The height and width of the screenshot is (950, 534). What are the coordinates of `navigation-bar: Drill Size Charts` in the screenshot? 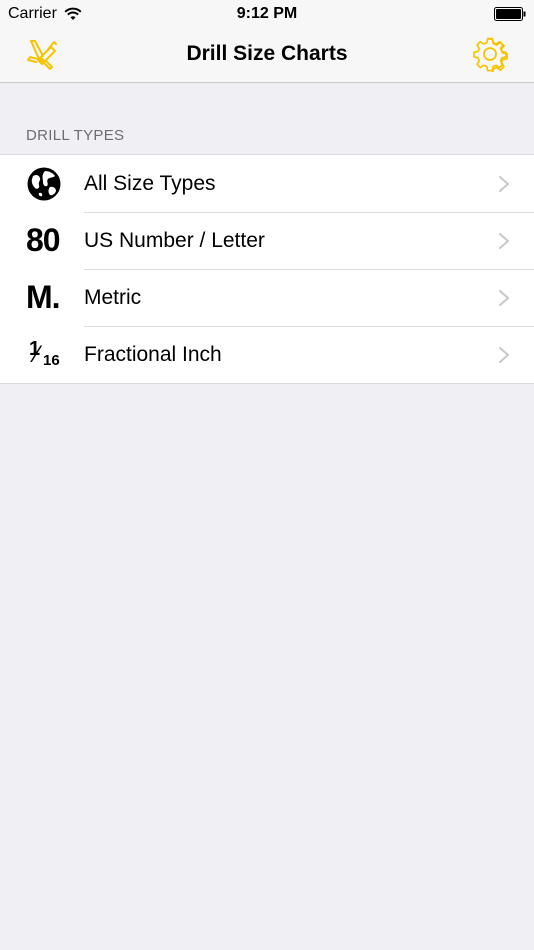 It's located at (267, 55).